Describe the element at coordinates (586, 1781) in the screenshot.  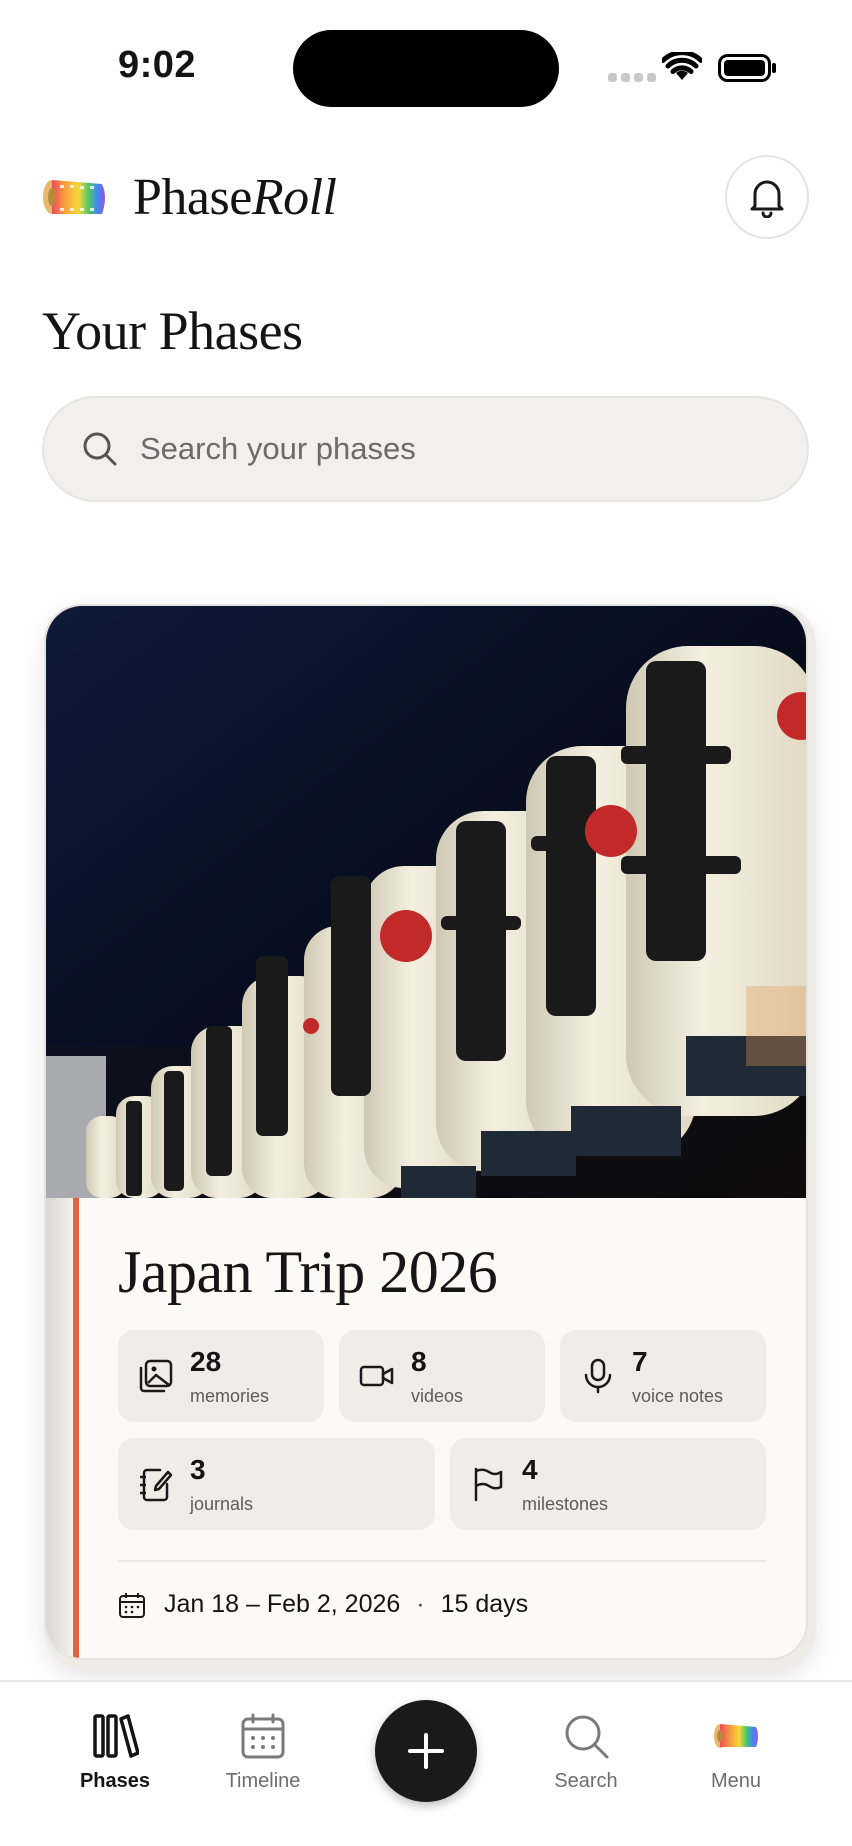
I see `tab-label: Search` at that location.